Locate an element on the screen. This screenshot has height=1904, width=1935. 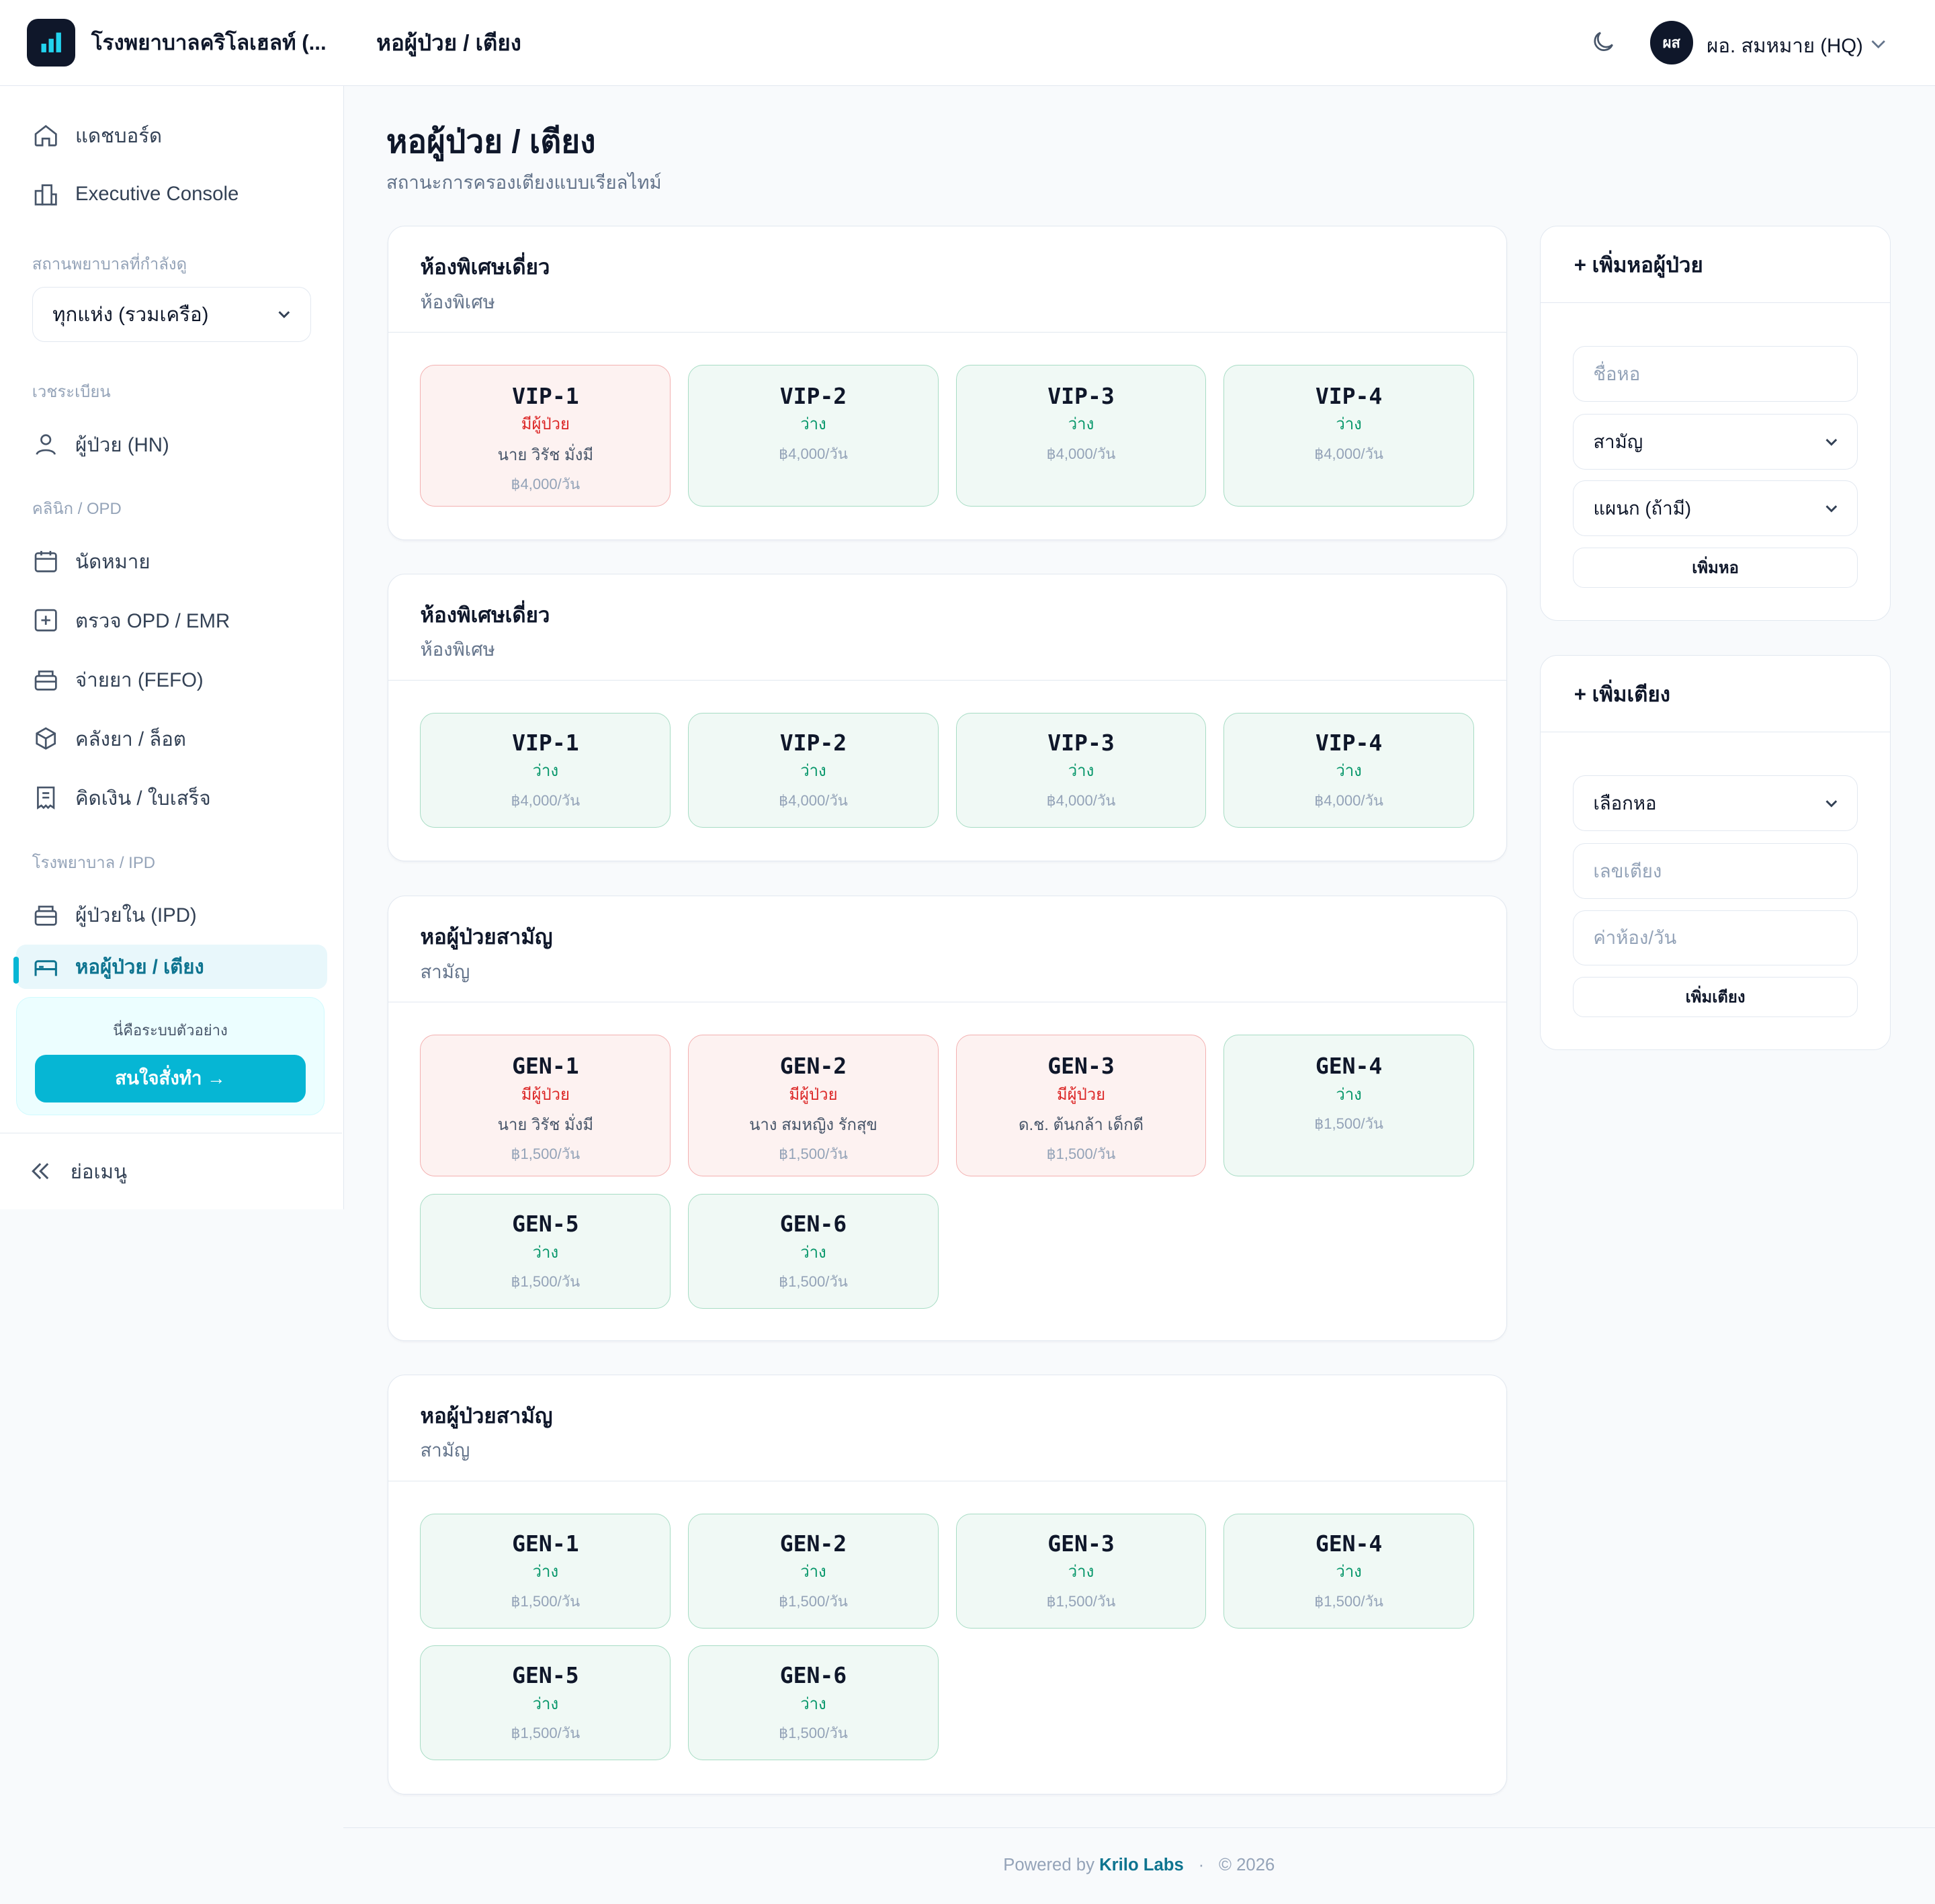
bed-code: GEN-6 is located at coordinates (813, 1676).